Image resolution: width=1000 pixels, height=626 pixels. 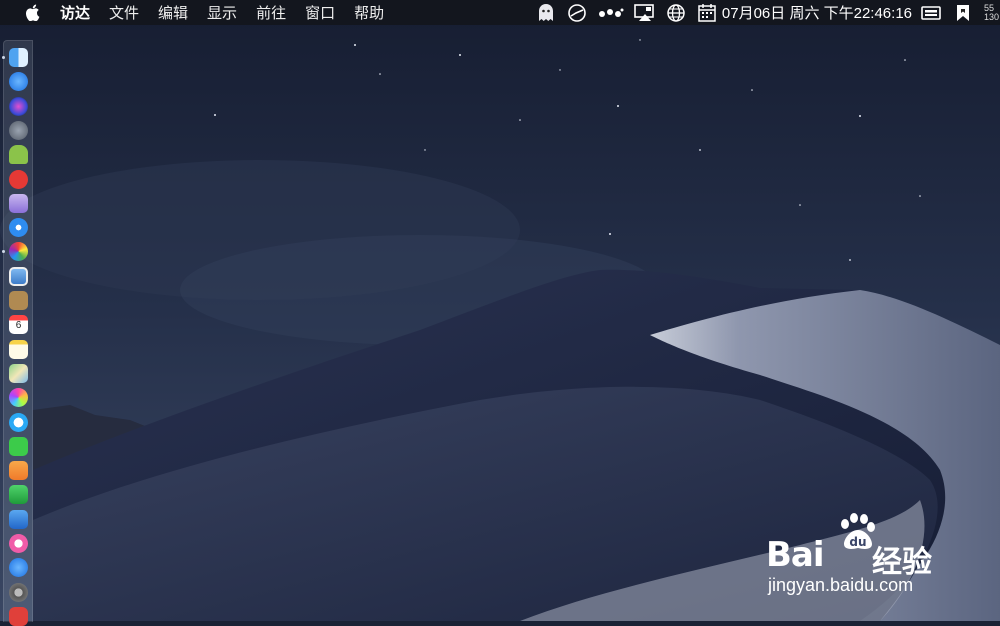 I want to click on dock: 6, so click(x=17, y=333).